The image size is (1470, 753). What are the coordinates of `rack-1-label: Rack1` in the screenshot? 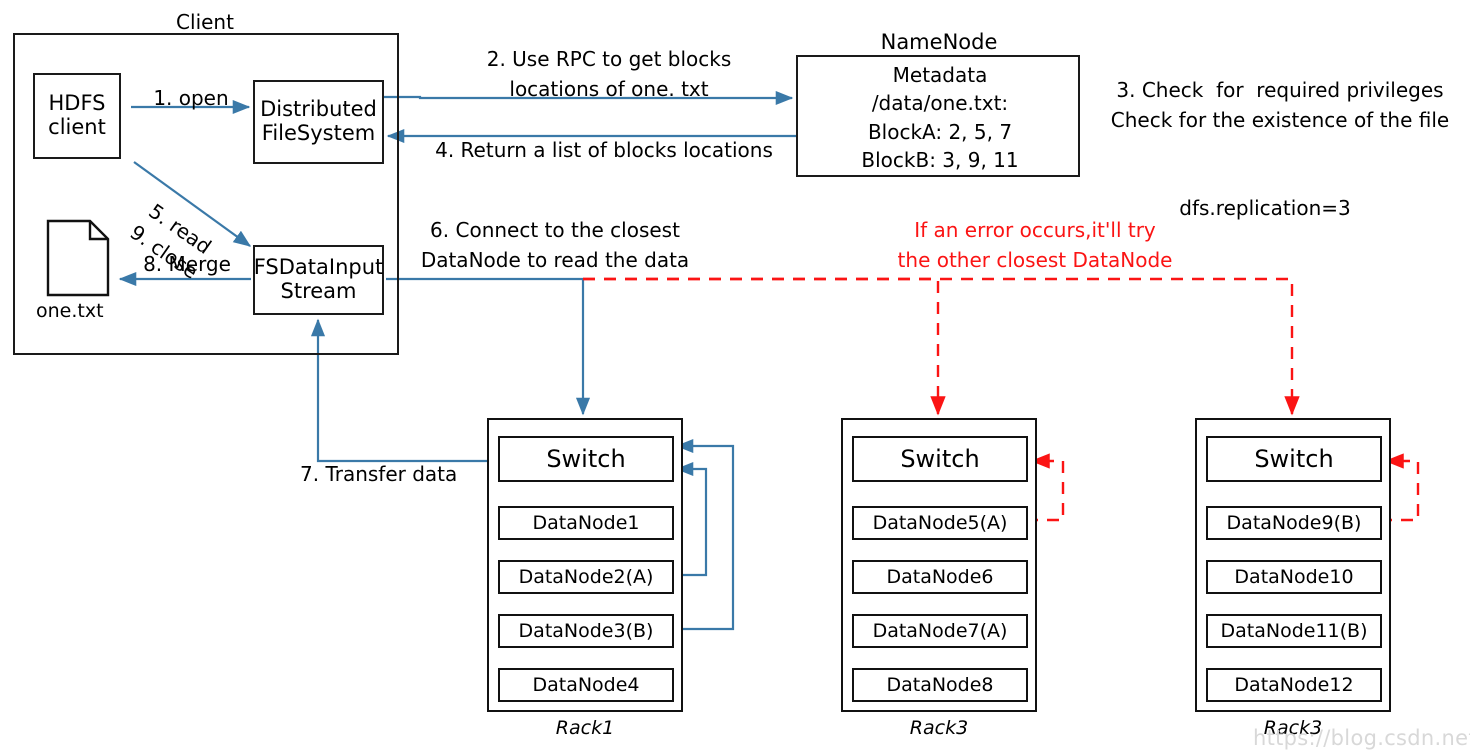 It's located at (585, 728).